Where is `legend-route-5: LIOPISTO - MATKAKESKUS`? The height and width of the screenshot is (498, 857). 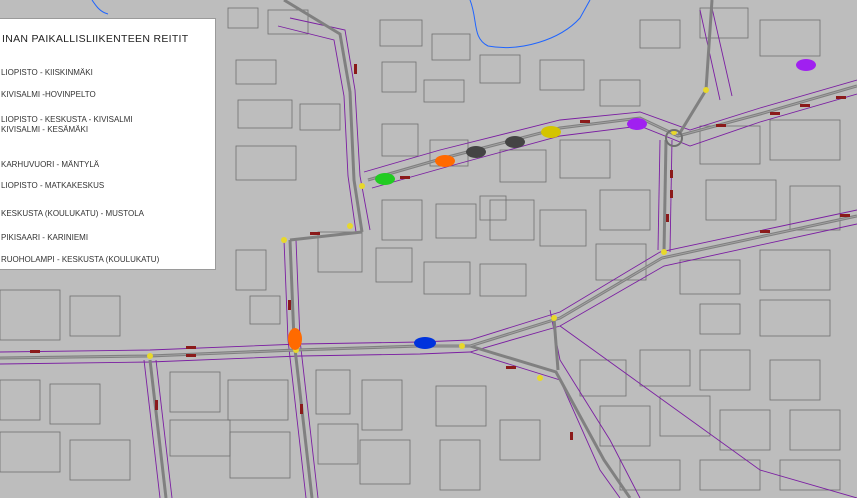 legend-route-5: LIOPISTO - MATKAKESKUS is located at coordinates (52, 185).